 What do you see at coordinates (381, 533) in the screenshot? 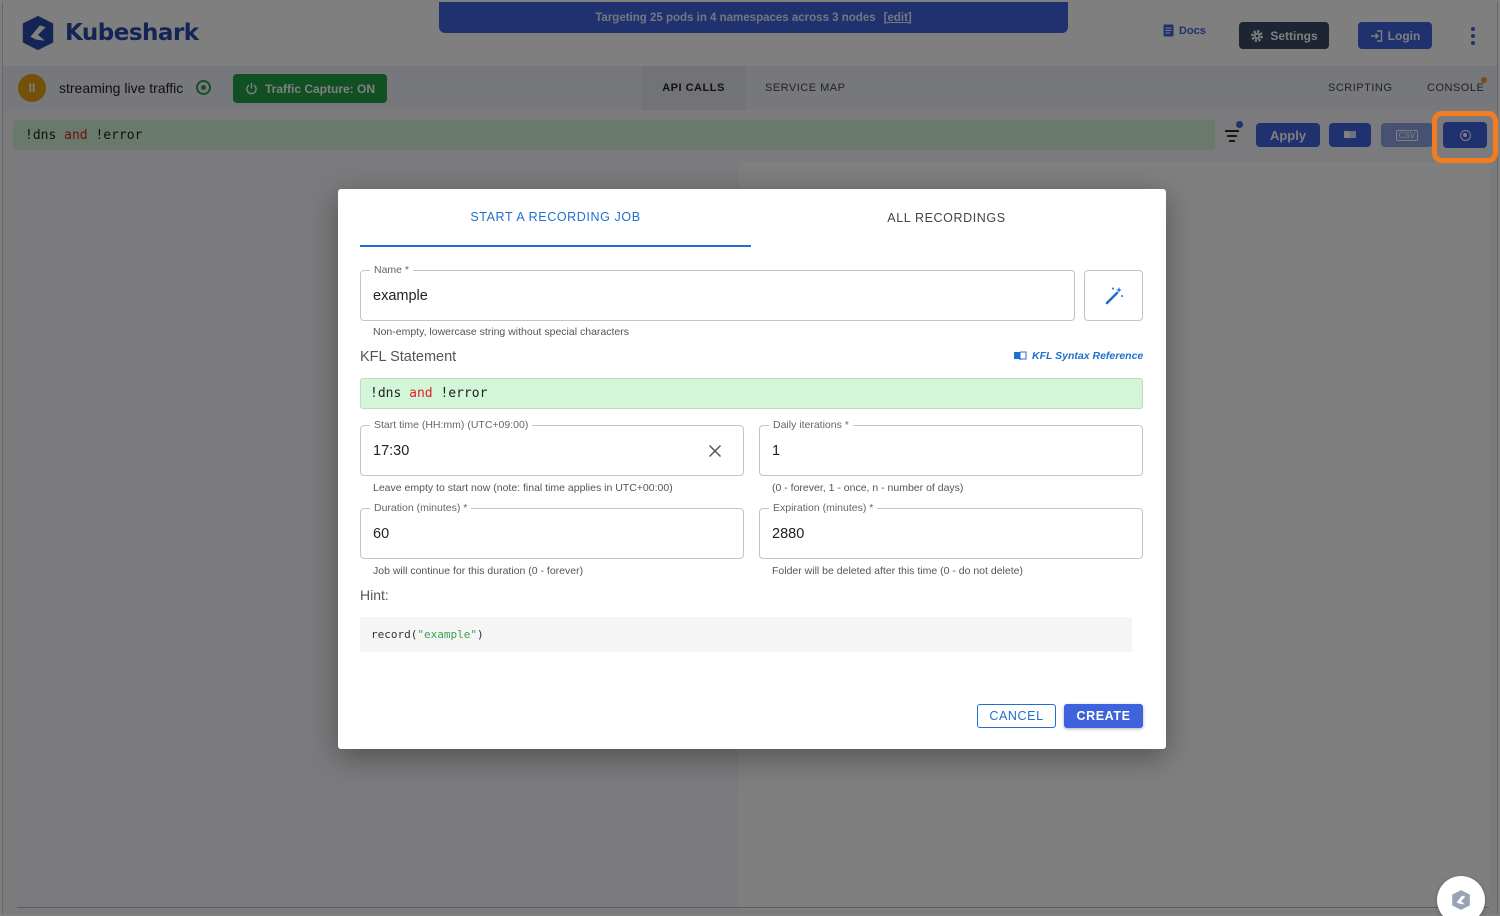
I see `duration-value: 60` at bounding box center [381, 533].